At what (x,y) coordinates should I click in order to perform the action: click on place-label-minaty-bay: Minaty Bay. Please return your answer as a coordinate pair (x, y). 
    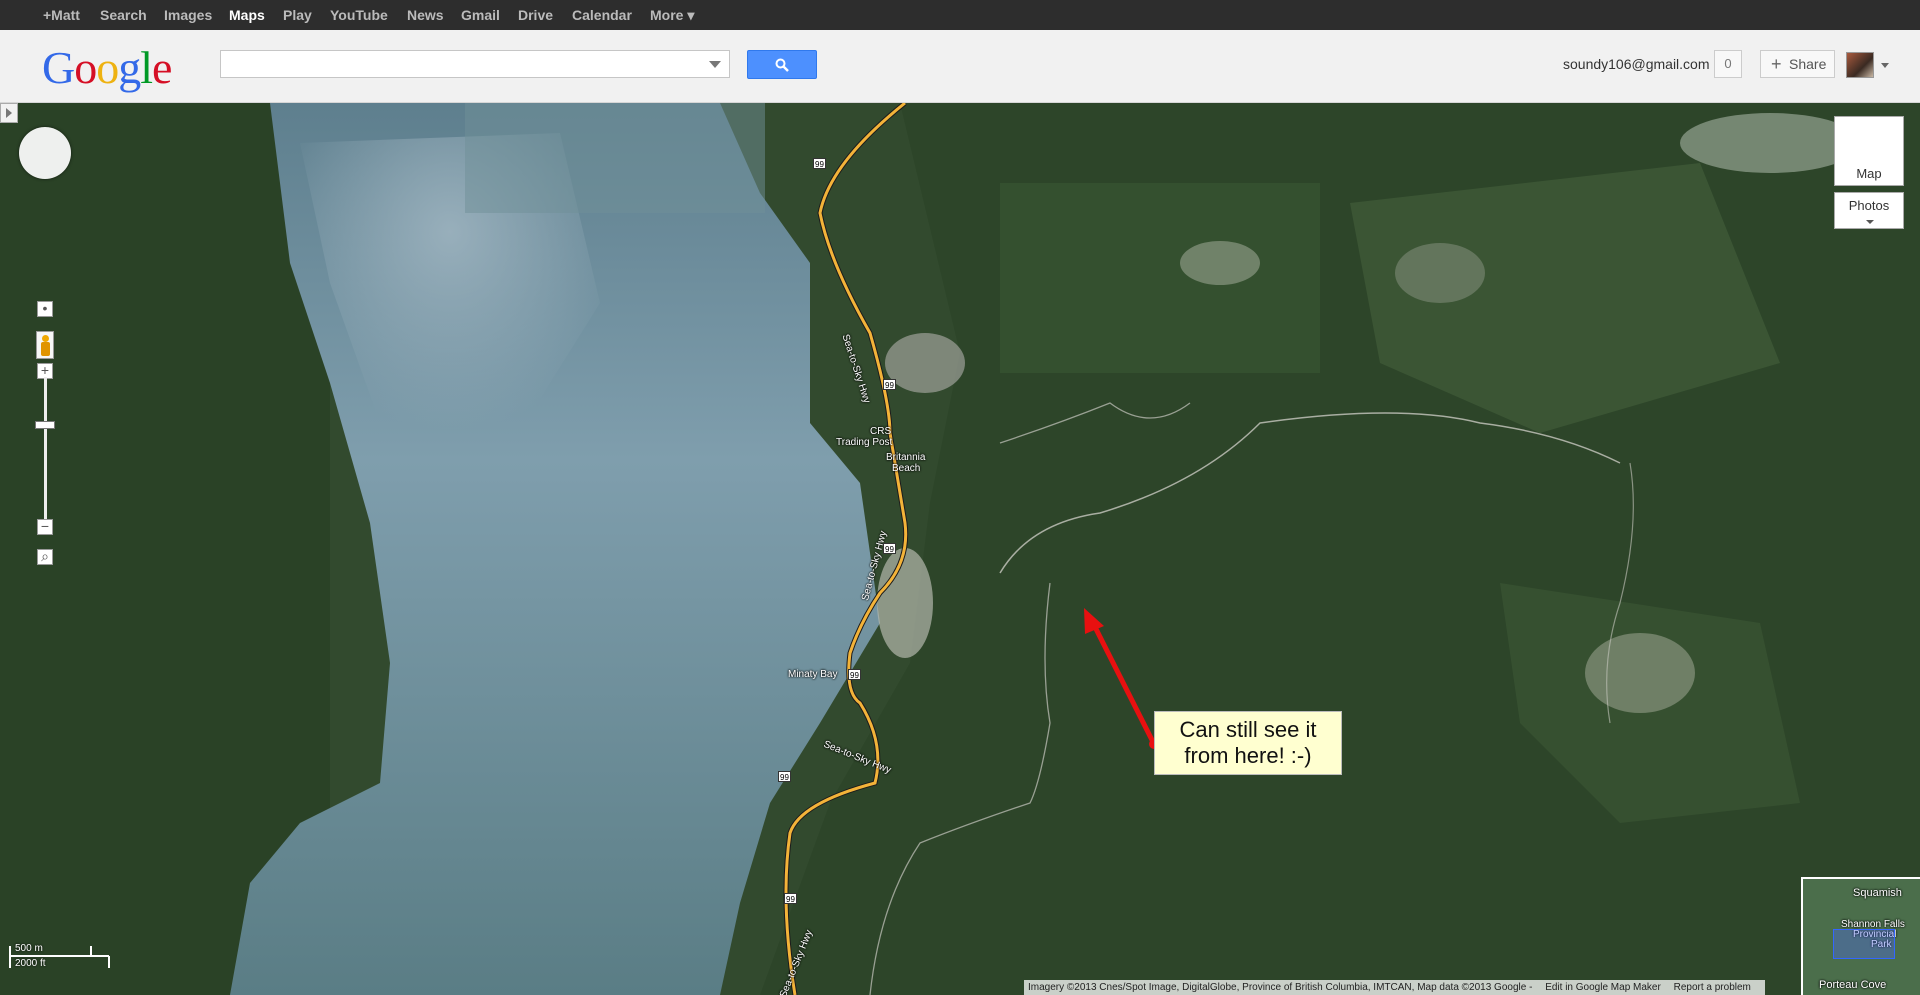
    Looking at the image, I should click on (812, 674).